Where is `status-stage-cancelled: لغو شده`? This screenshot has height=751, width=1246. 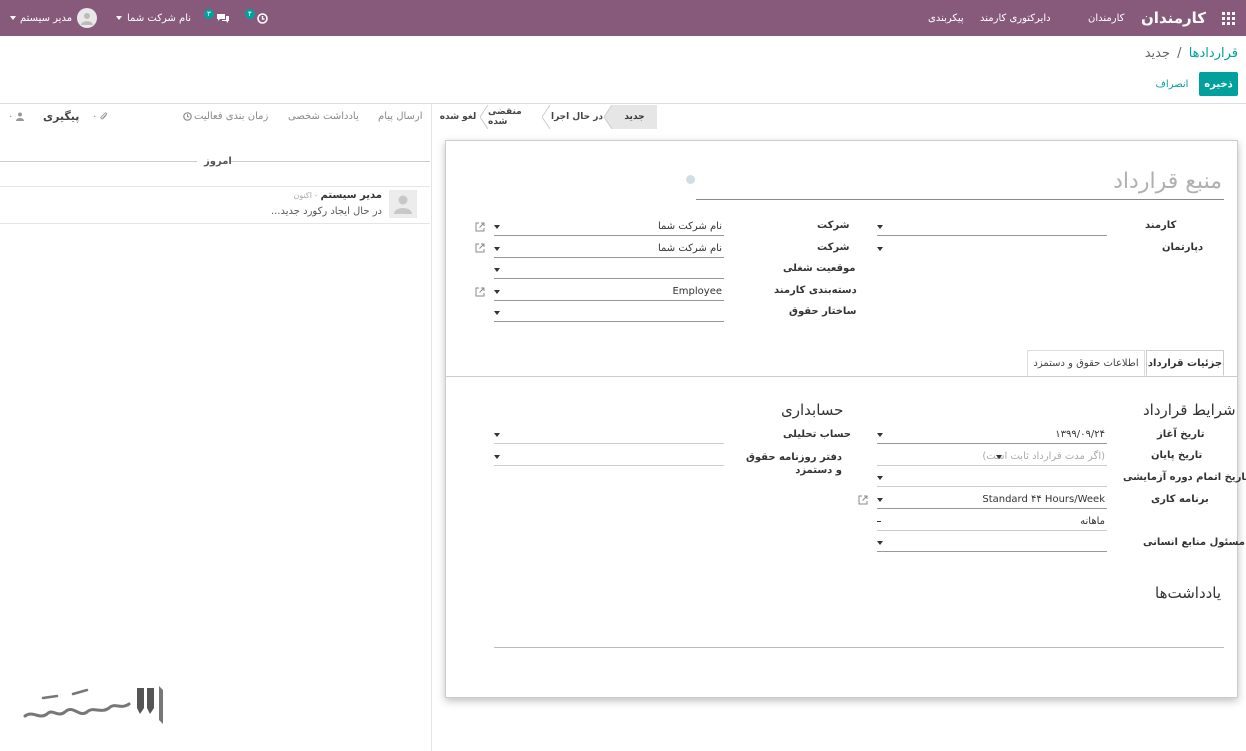 status-stage-cancelled: لغو شده is located at coordinates (458, 117).